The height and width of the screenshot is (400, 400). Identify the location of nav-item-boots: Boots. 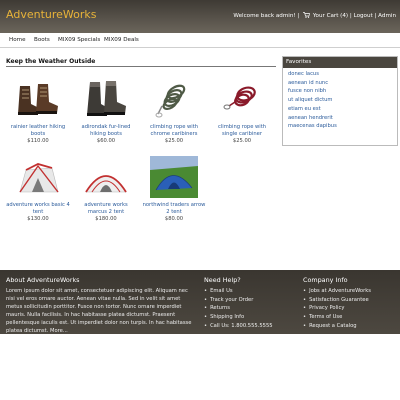
(42, 40).